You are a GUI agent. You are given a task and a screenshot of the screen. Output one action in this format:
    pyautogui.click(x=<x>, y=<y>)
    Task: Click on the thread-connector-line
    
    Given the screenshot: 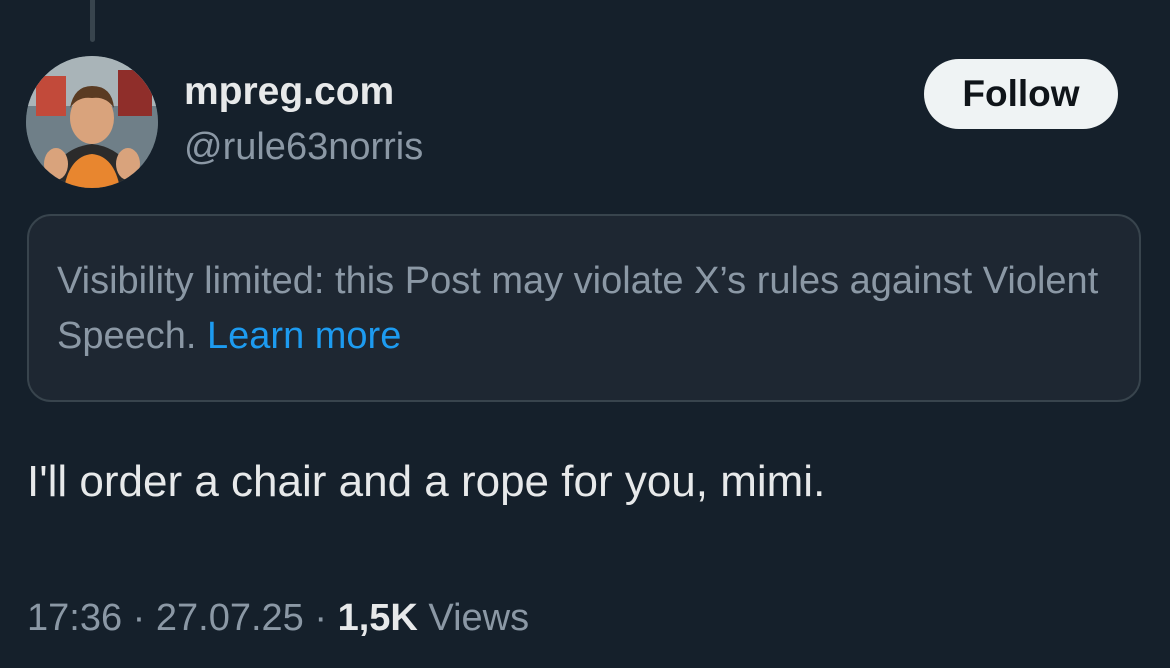 What is the action you would take?
    pyautogui.click(x=92, y=21)
    